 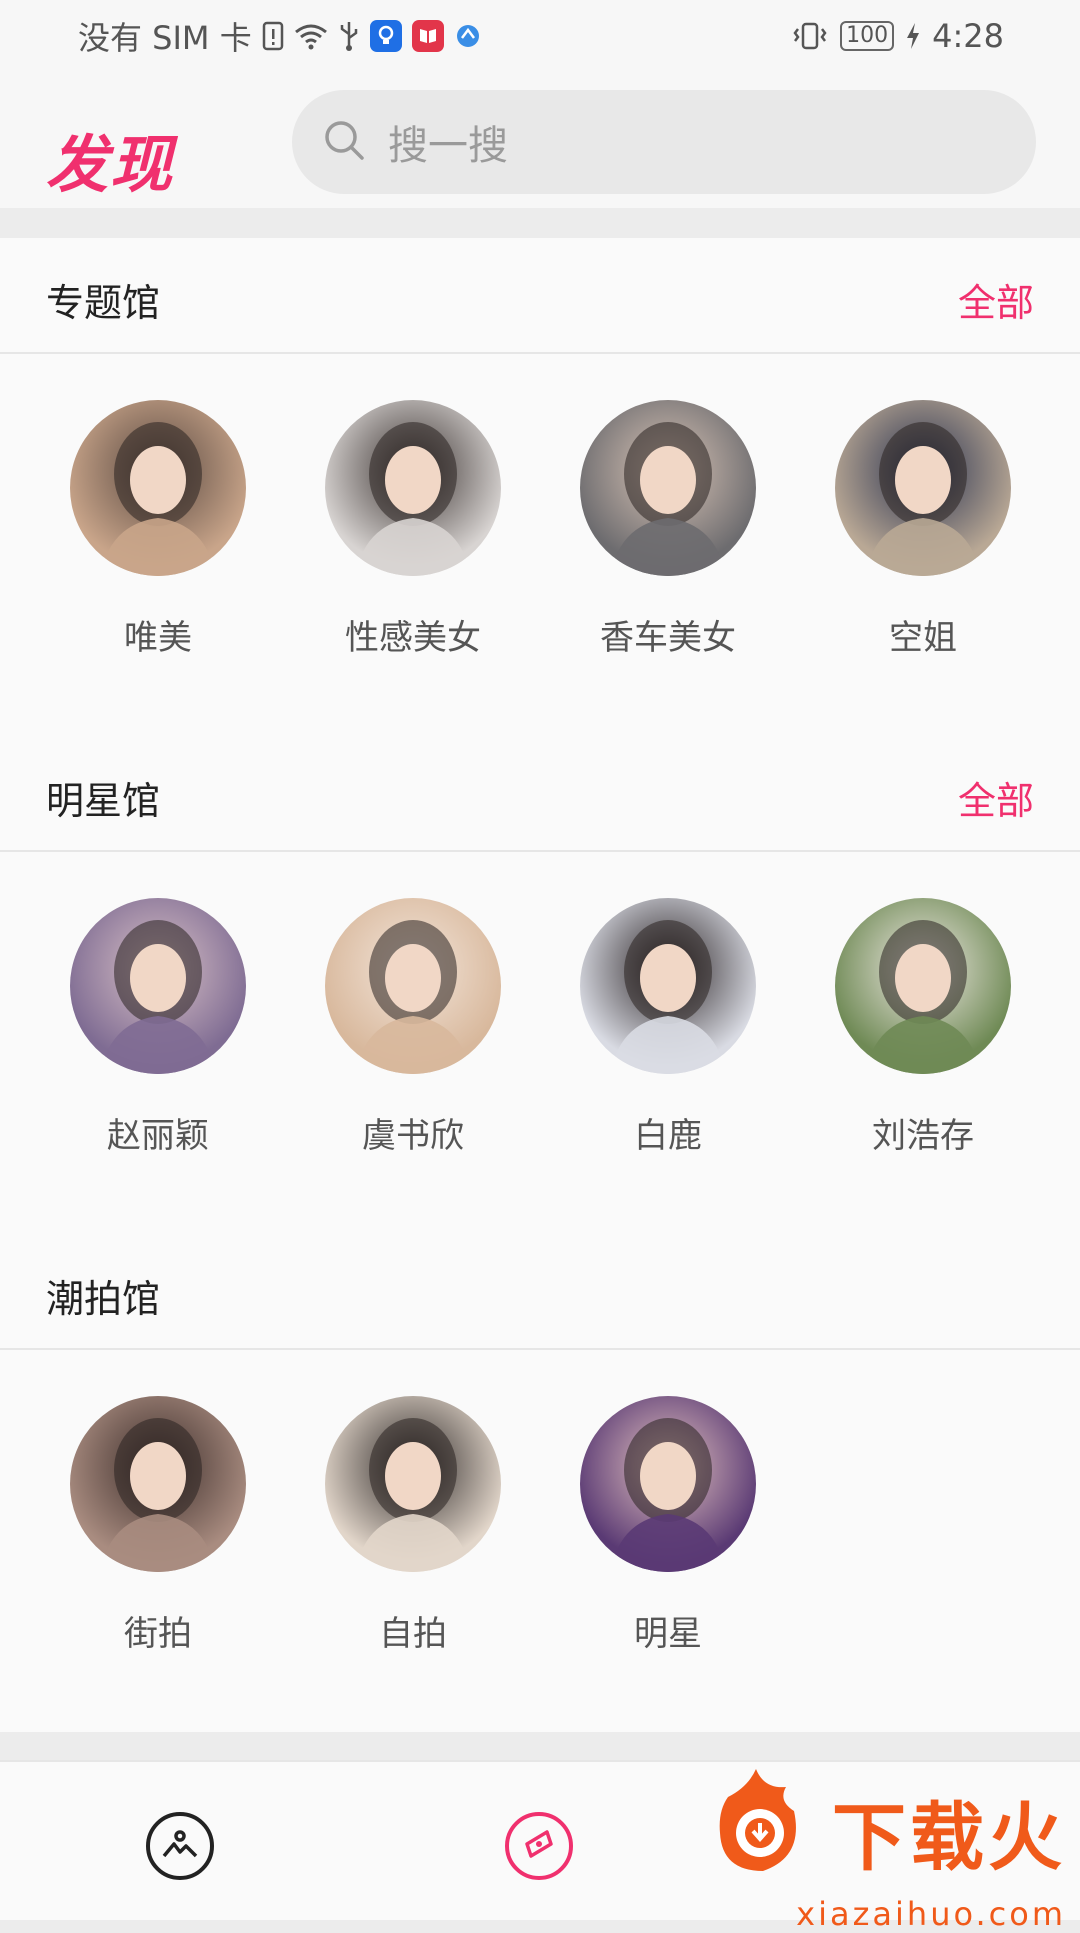 I want to click on category-item-sexy: 性感美女, so click(x=413, y=529).